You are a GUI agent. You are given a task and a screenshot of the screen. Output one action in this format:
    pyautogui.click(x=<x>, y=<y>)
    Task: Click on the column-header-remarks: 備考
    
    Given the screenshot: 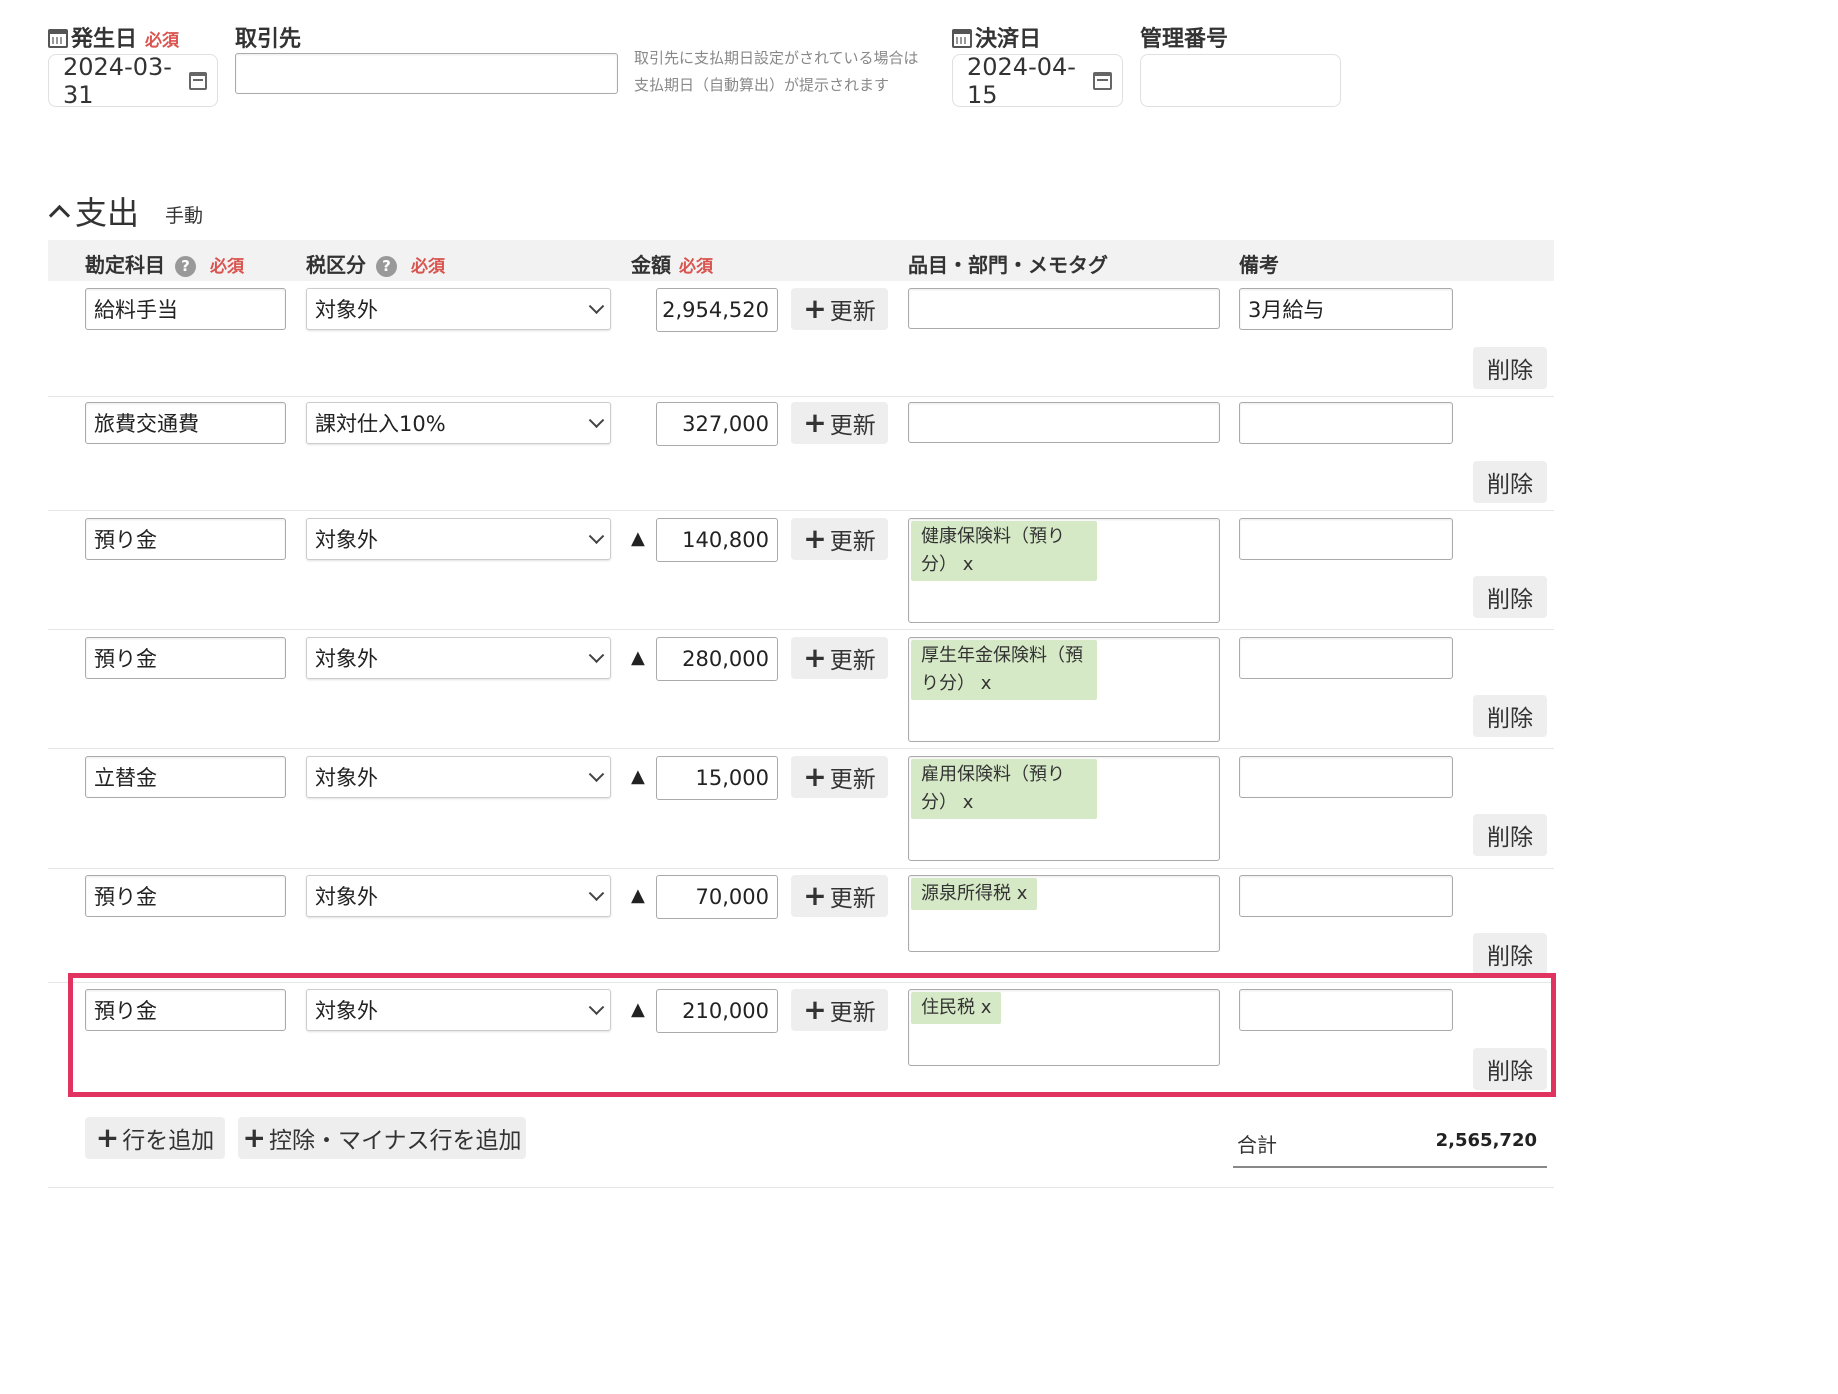 What is the action you would take?
    pyautogui.click(x=1259, y=265)
    